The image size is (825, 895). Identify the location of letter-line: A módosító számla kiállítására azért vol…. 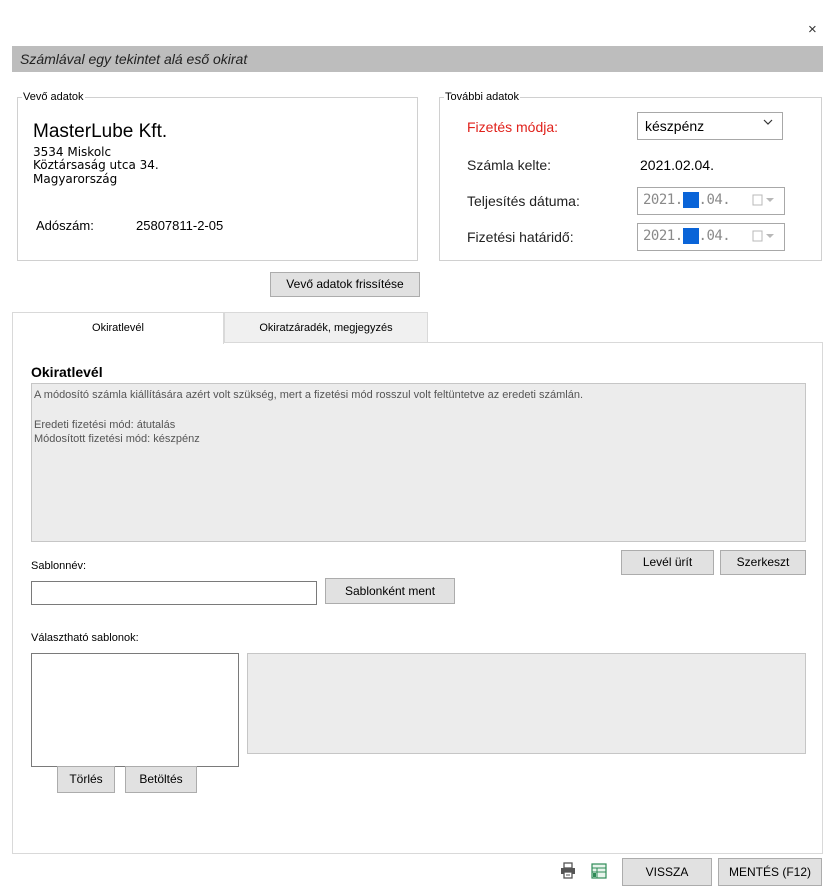
(309, 395).